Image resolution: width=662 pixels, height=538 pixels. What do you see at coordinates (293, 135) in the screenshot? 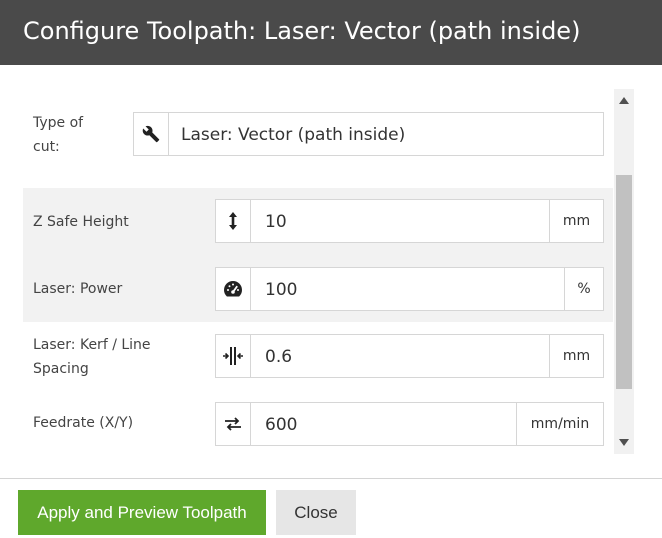
I see `type-of-cut-value: Laser: Vector (path inside)` at bounding box center [293, 135].